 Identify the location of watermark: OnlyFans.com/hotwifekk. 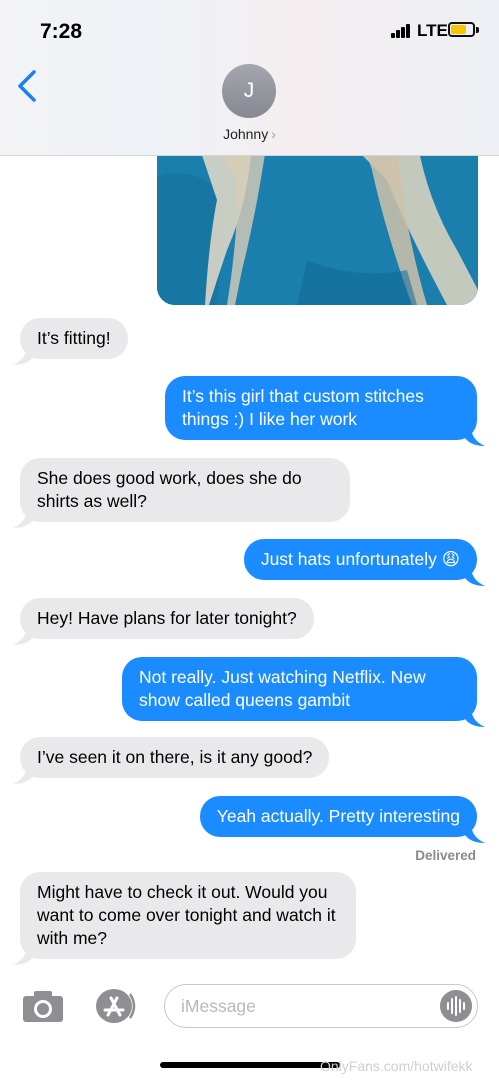
(396, 1066).